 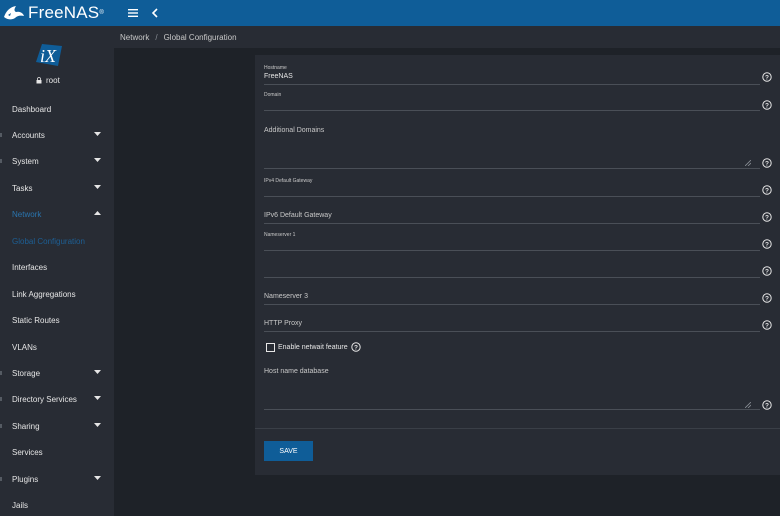 What do you see at coordinates (57, 452) in the screenshot?
I see `sidebar-item-services: Services` at bounding box center [57, 452].